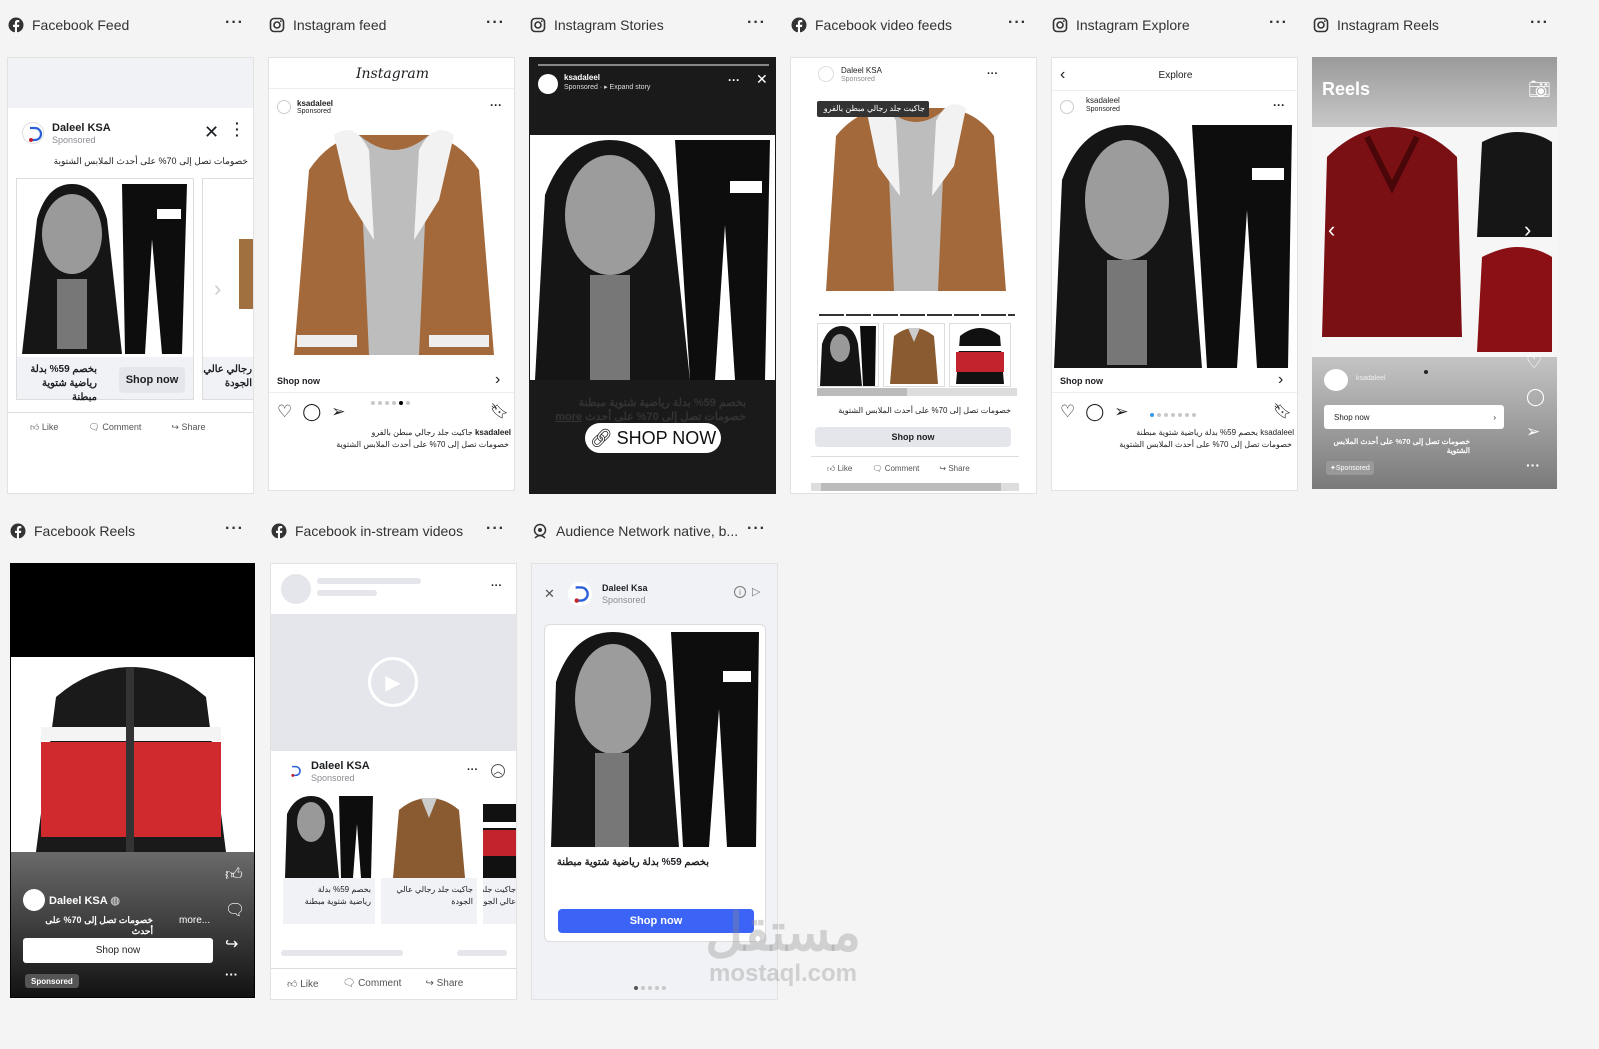  Describe the element at coordinates (632, 862) in the screenshot. I see `ad-headline: بخصم 59% بدلة رياضية شتوية مبطنة` at that location.